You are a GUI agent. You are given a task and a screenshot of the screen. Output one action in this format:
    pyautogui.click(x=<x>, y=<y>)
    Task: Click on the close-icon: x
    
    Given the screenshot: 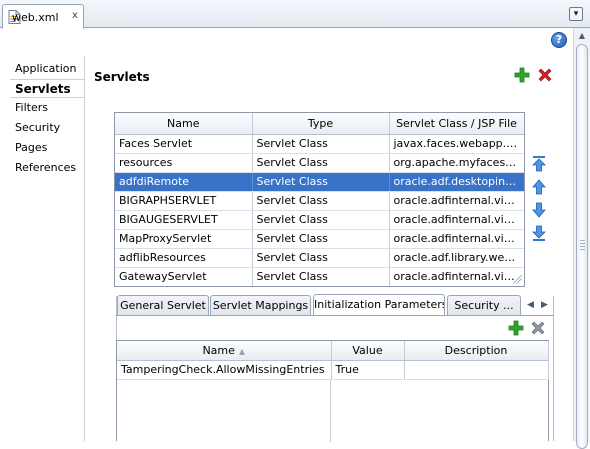 What is the action you would take?
    pyautogui.click(x=75, y=15)
    